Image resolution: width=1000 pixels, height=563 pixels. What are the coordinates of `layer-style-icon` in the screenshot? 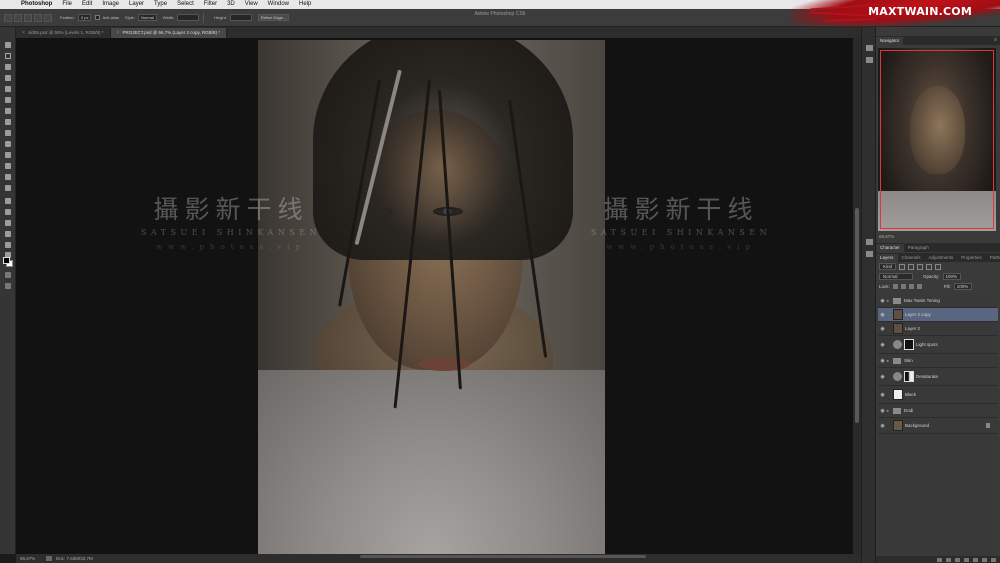 It's located at (948, 559).